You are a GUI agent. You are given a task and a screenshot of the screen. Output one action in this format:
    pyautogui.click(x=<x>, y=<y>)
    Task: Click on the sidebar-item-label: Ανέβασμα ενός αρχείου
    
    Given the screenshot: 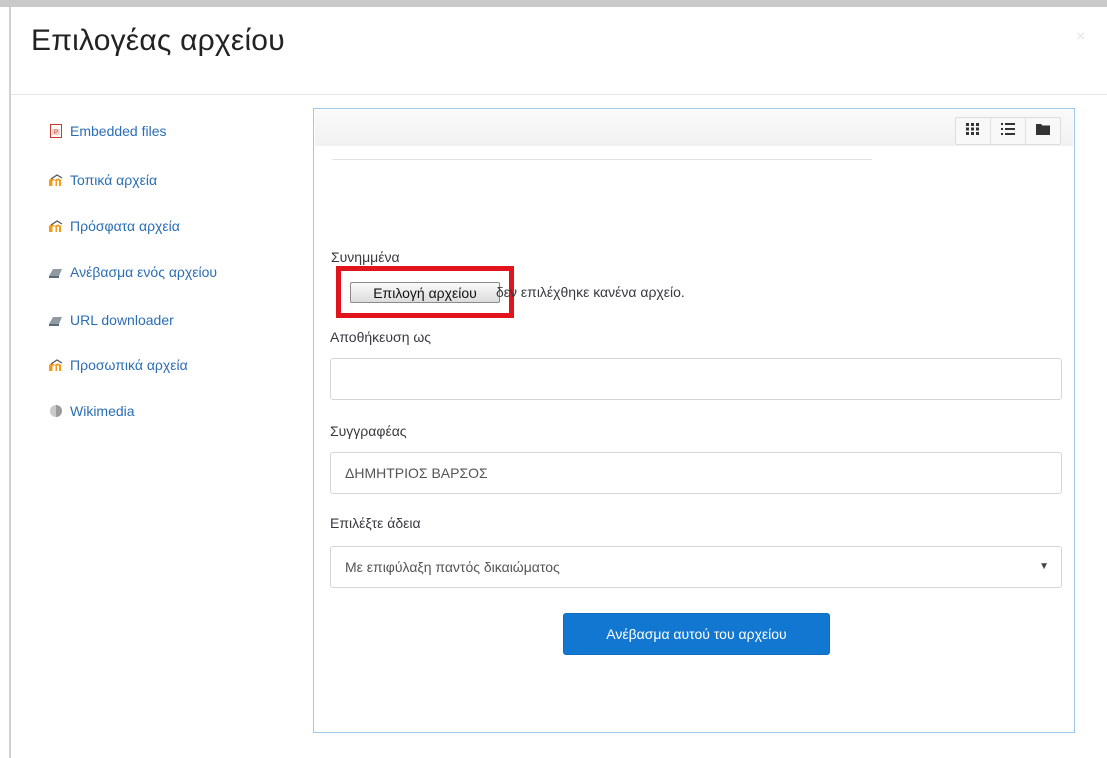 What is the action you would take?
    pyautogui.click(x=144, y=272)
    